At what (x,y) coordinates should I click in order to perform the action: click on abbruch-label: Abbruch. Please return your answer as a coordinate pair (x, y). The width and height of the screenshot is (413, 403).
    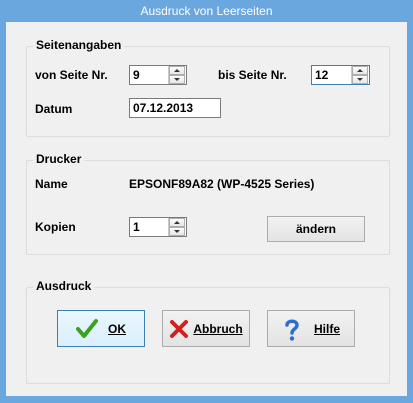
    Looking at the image, I should click on (218, 328).